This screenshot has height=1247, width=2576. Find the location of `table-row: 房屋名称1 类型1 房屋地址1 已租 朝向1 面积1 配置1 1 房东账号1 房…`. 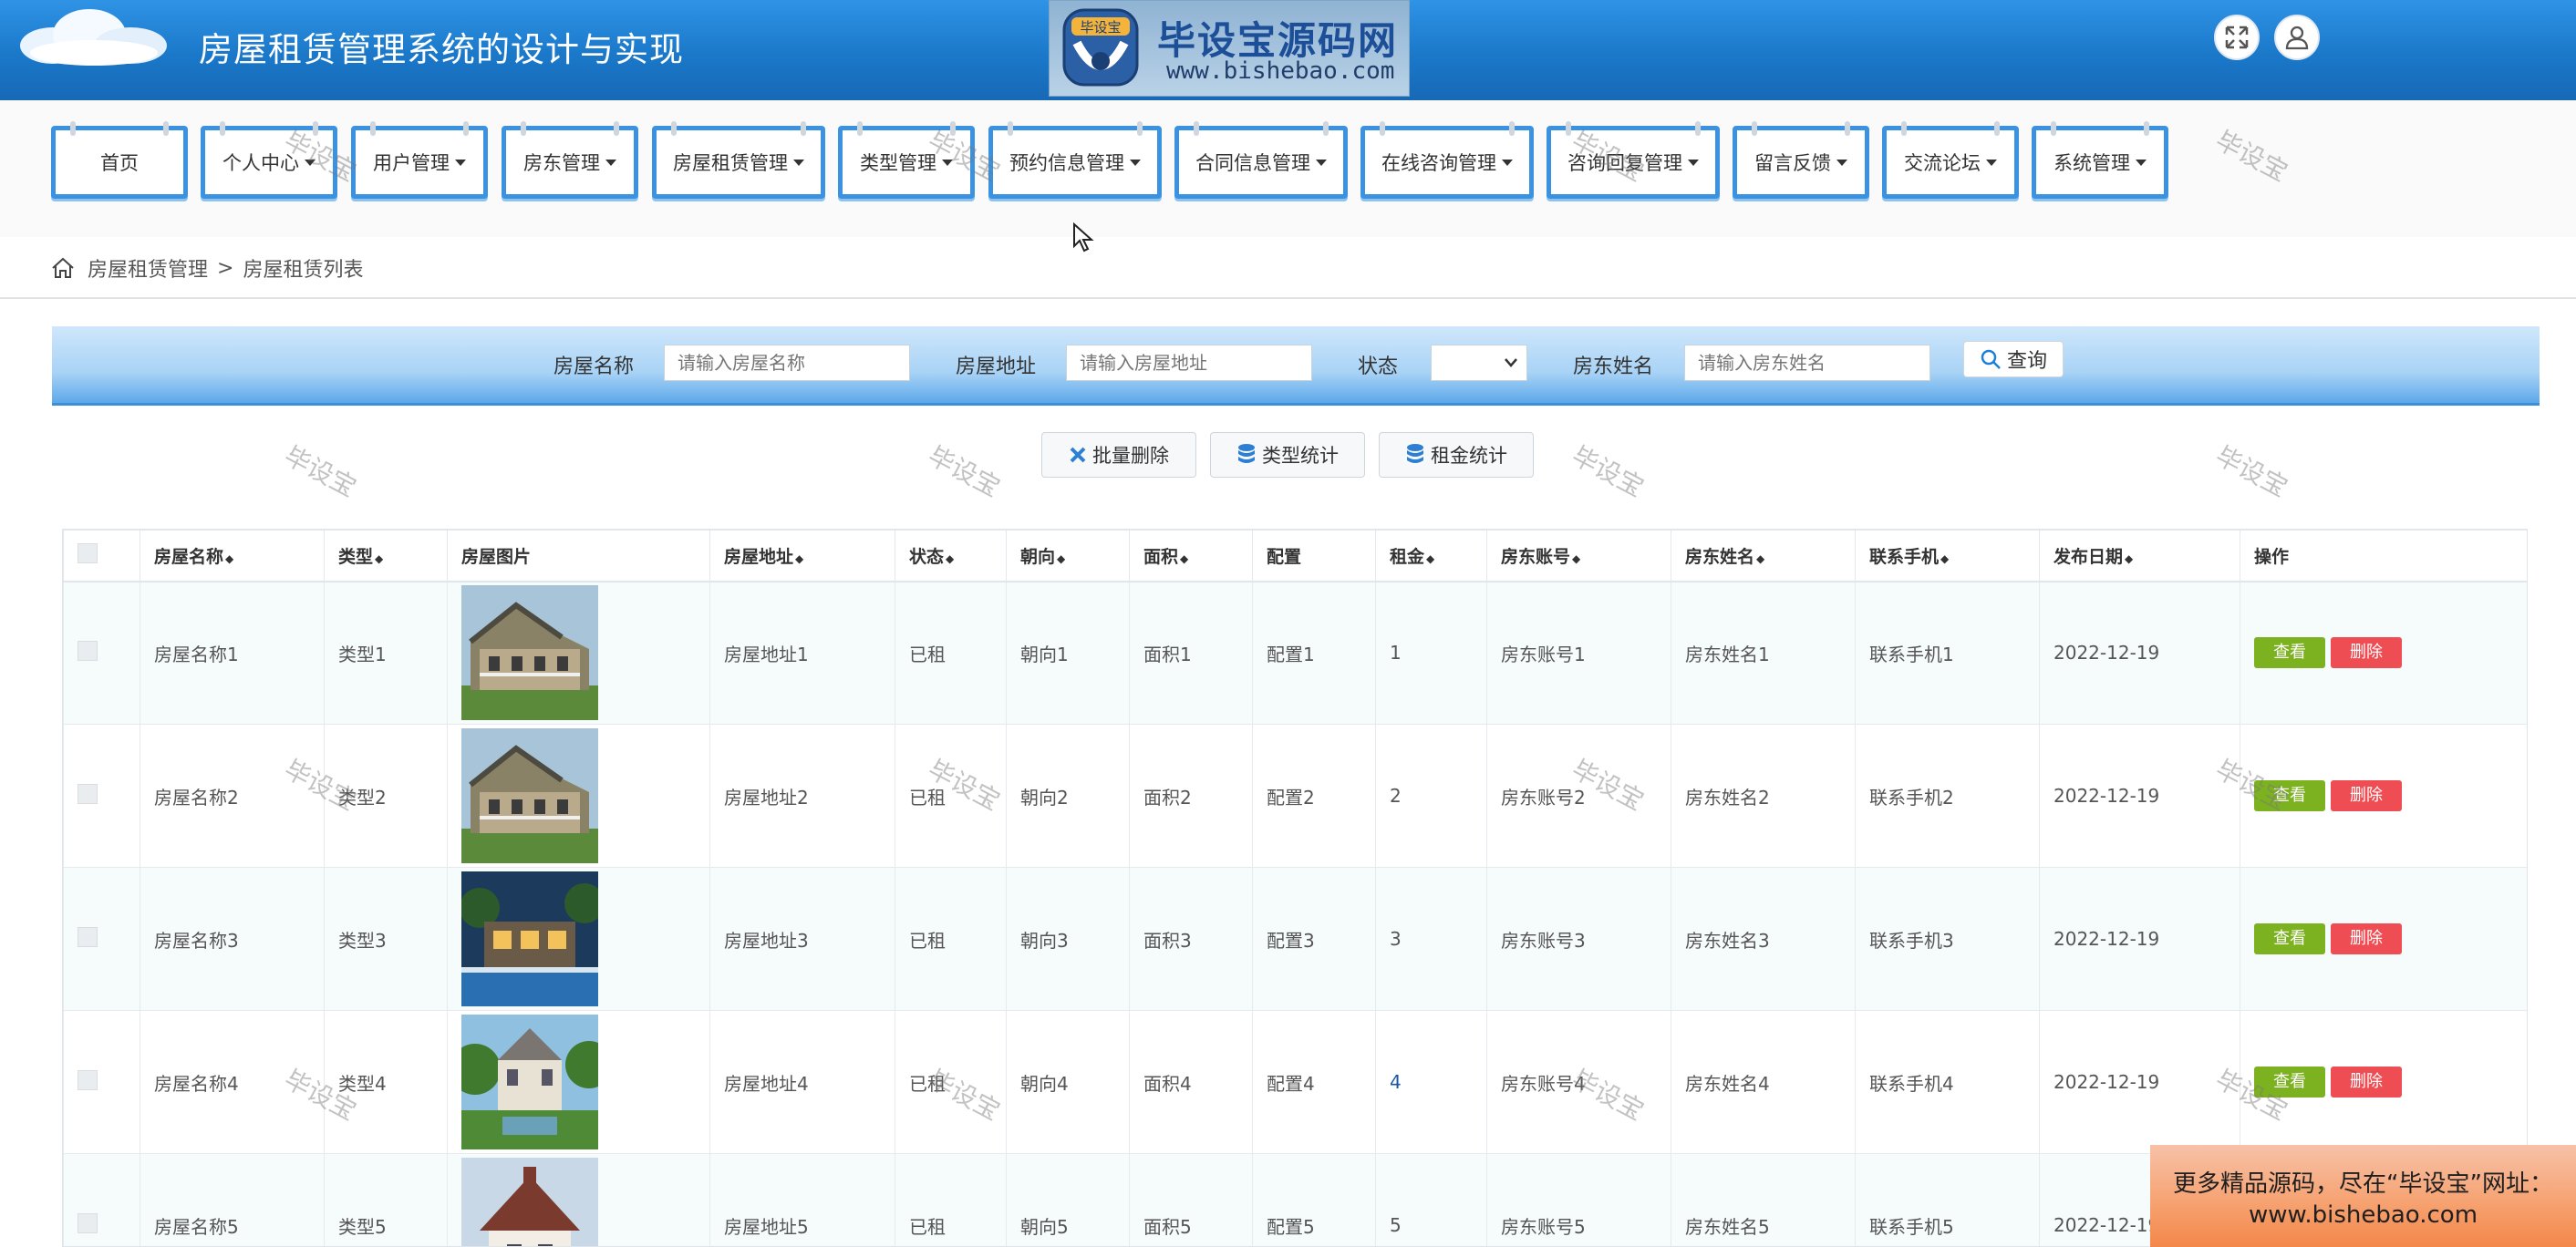

table-row: 房屋名称1 类型1 房屋地址1 已租 朝向1 面积1 配置1 1 房东账号1 房… is located at coordinates (1295, 653).